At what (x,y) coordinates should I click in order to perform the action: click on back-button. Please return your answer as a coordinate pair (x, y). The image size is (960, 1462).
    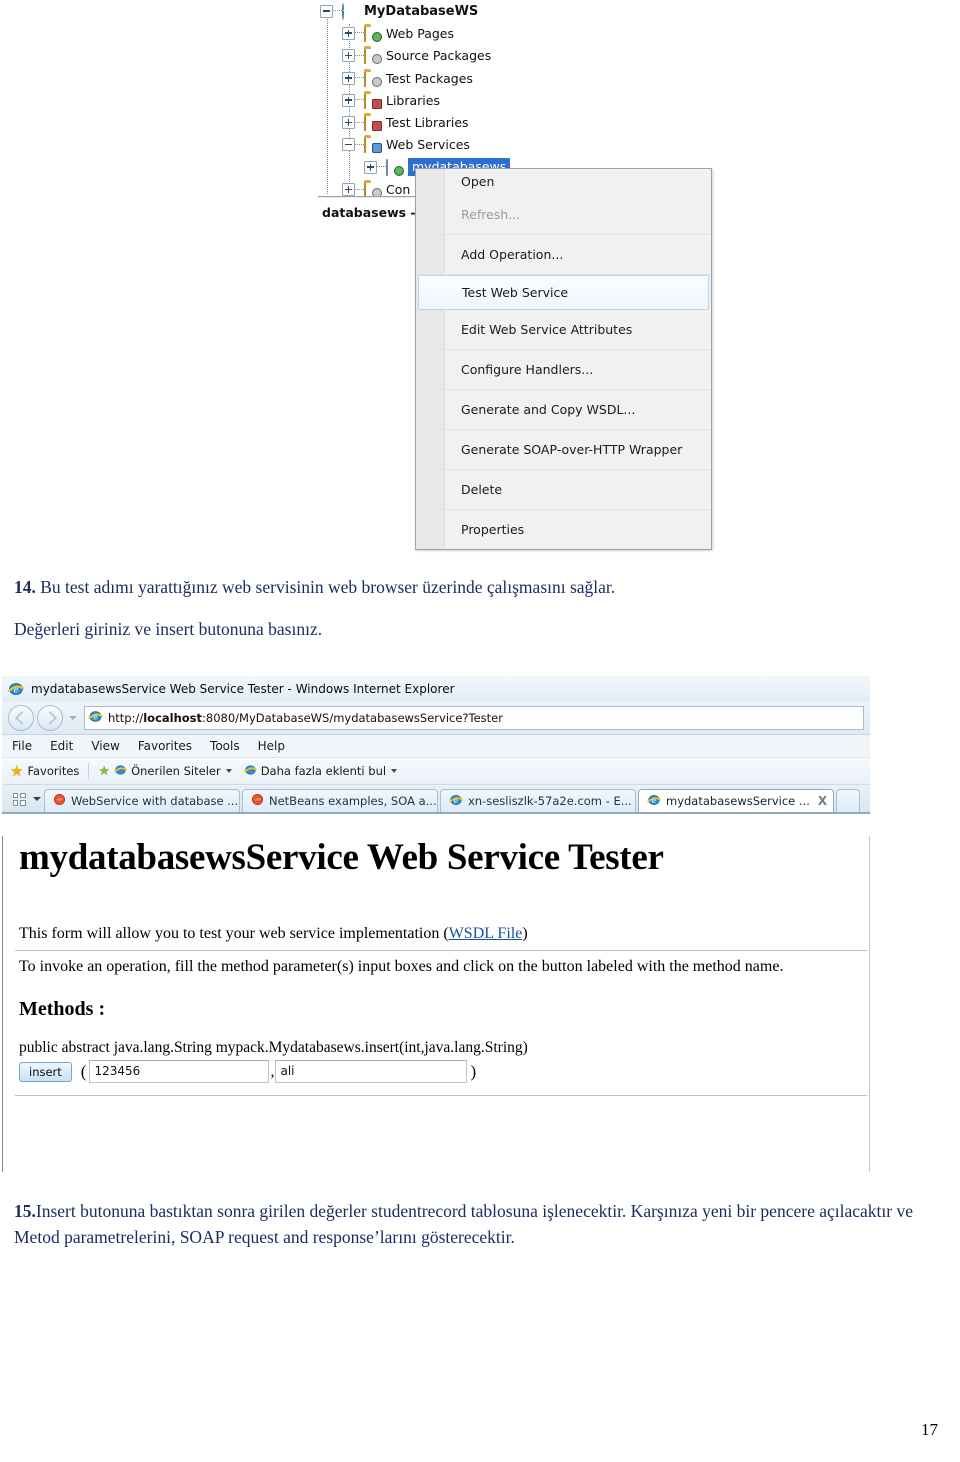
    Looking at the image, I should click on (21, 718).